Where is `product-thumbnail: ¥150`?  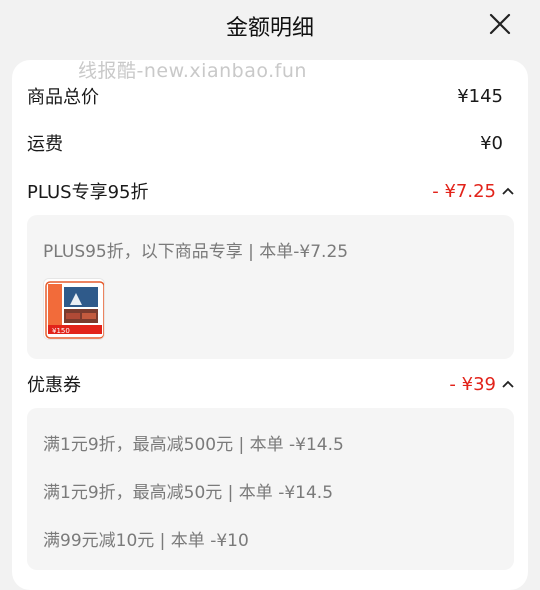 product-thumbnail: ¥150 is located at coordinates (74, 309).